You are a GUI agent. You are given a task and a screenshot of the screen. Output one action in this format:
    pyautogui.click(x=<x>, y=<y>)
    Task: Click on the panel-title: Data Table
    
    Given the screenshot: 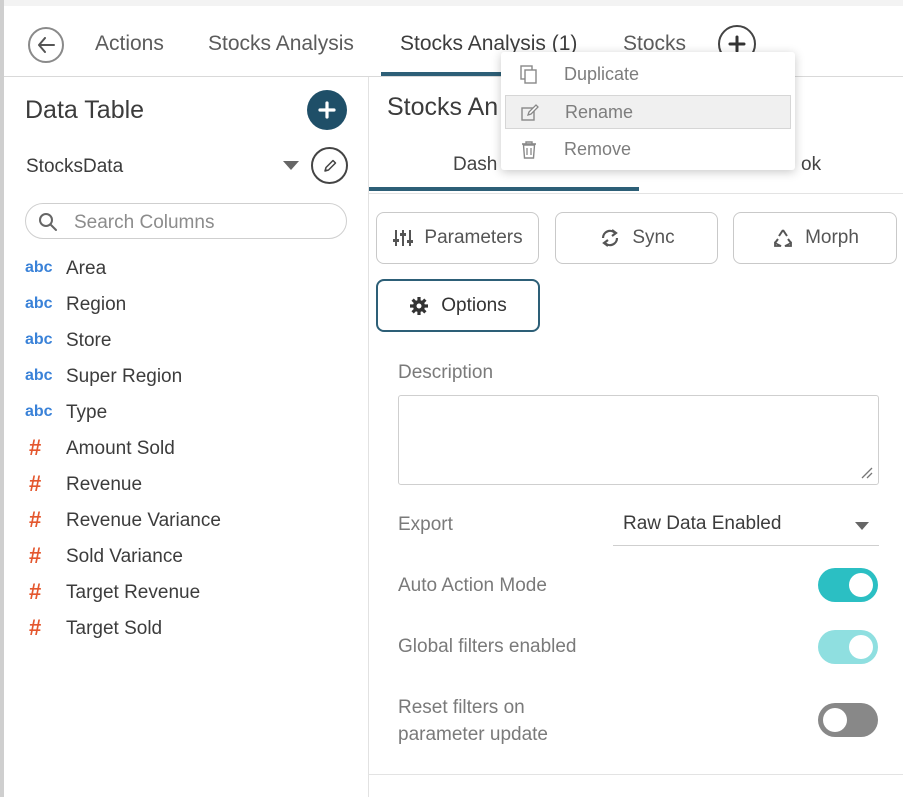 What is the action you would take?
    pyautogui.click(x=85, y=110)
    